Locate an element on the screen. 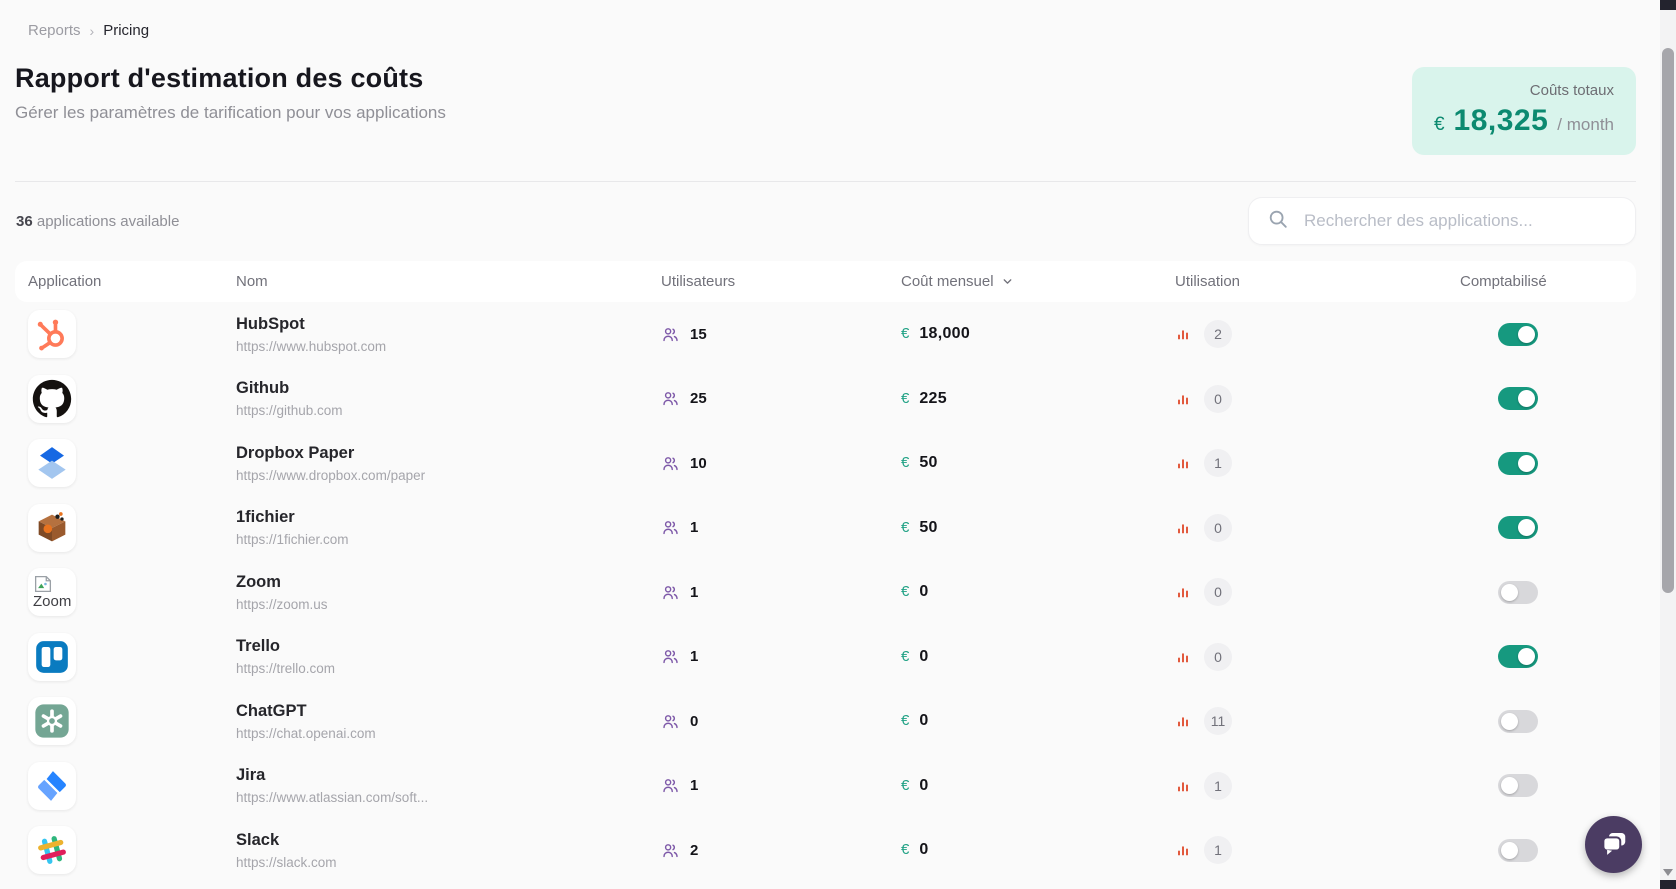 The height and width of the screenshot is (889, 1676). app-url: https://www.hubspot.com is located at coordinates (311, 346).